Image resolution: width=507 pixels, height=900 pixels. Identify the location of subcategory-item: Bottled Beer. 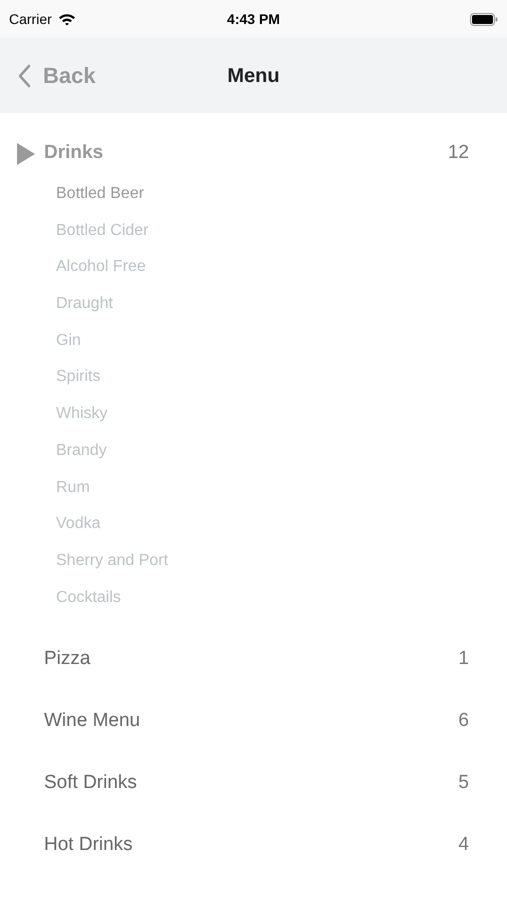
(100, 194).